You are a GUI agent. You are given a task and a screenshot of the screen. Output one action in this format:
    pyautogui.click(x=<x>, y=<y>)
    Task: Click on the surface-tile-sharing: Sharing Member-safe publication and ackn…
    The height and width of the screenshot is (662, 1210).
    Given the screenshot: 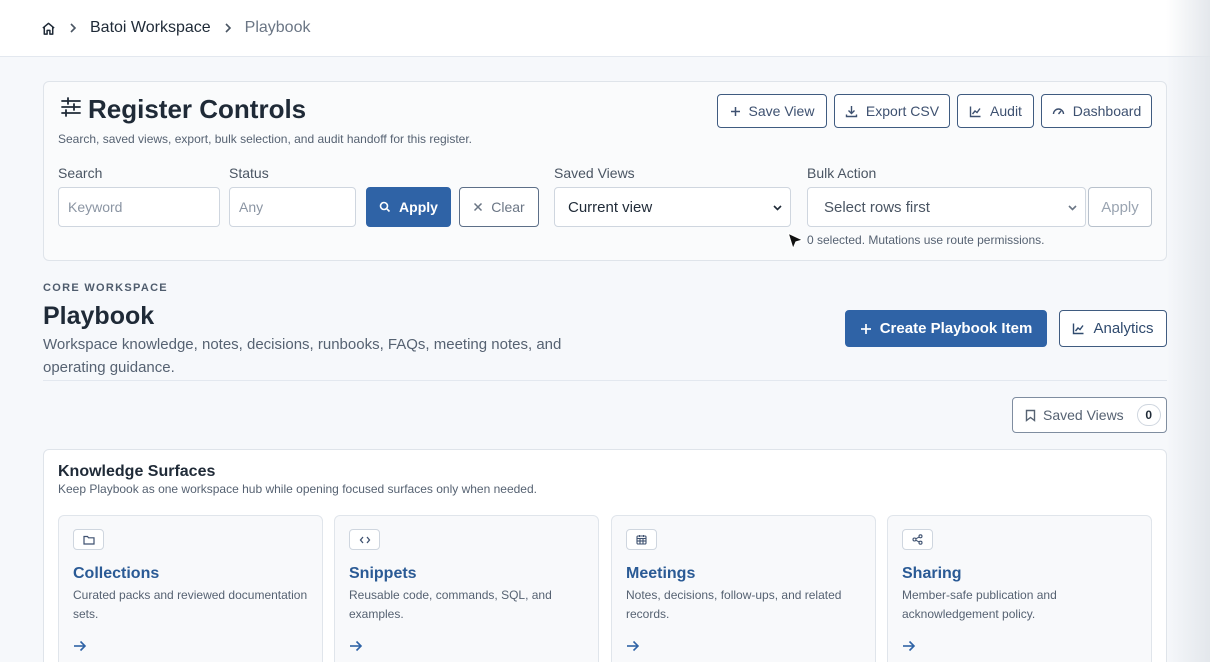 What is the action you would take?
    pyautogui.click(x=1019, y=588)
    